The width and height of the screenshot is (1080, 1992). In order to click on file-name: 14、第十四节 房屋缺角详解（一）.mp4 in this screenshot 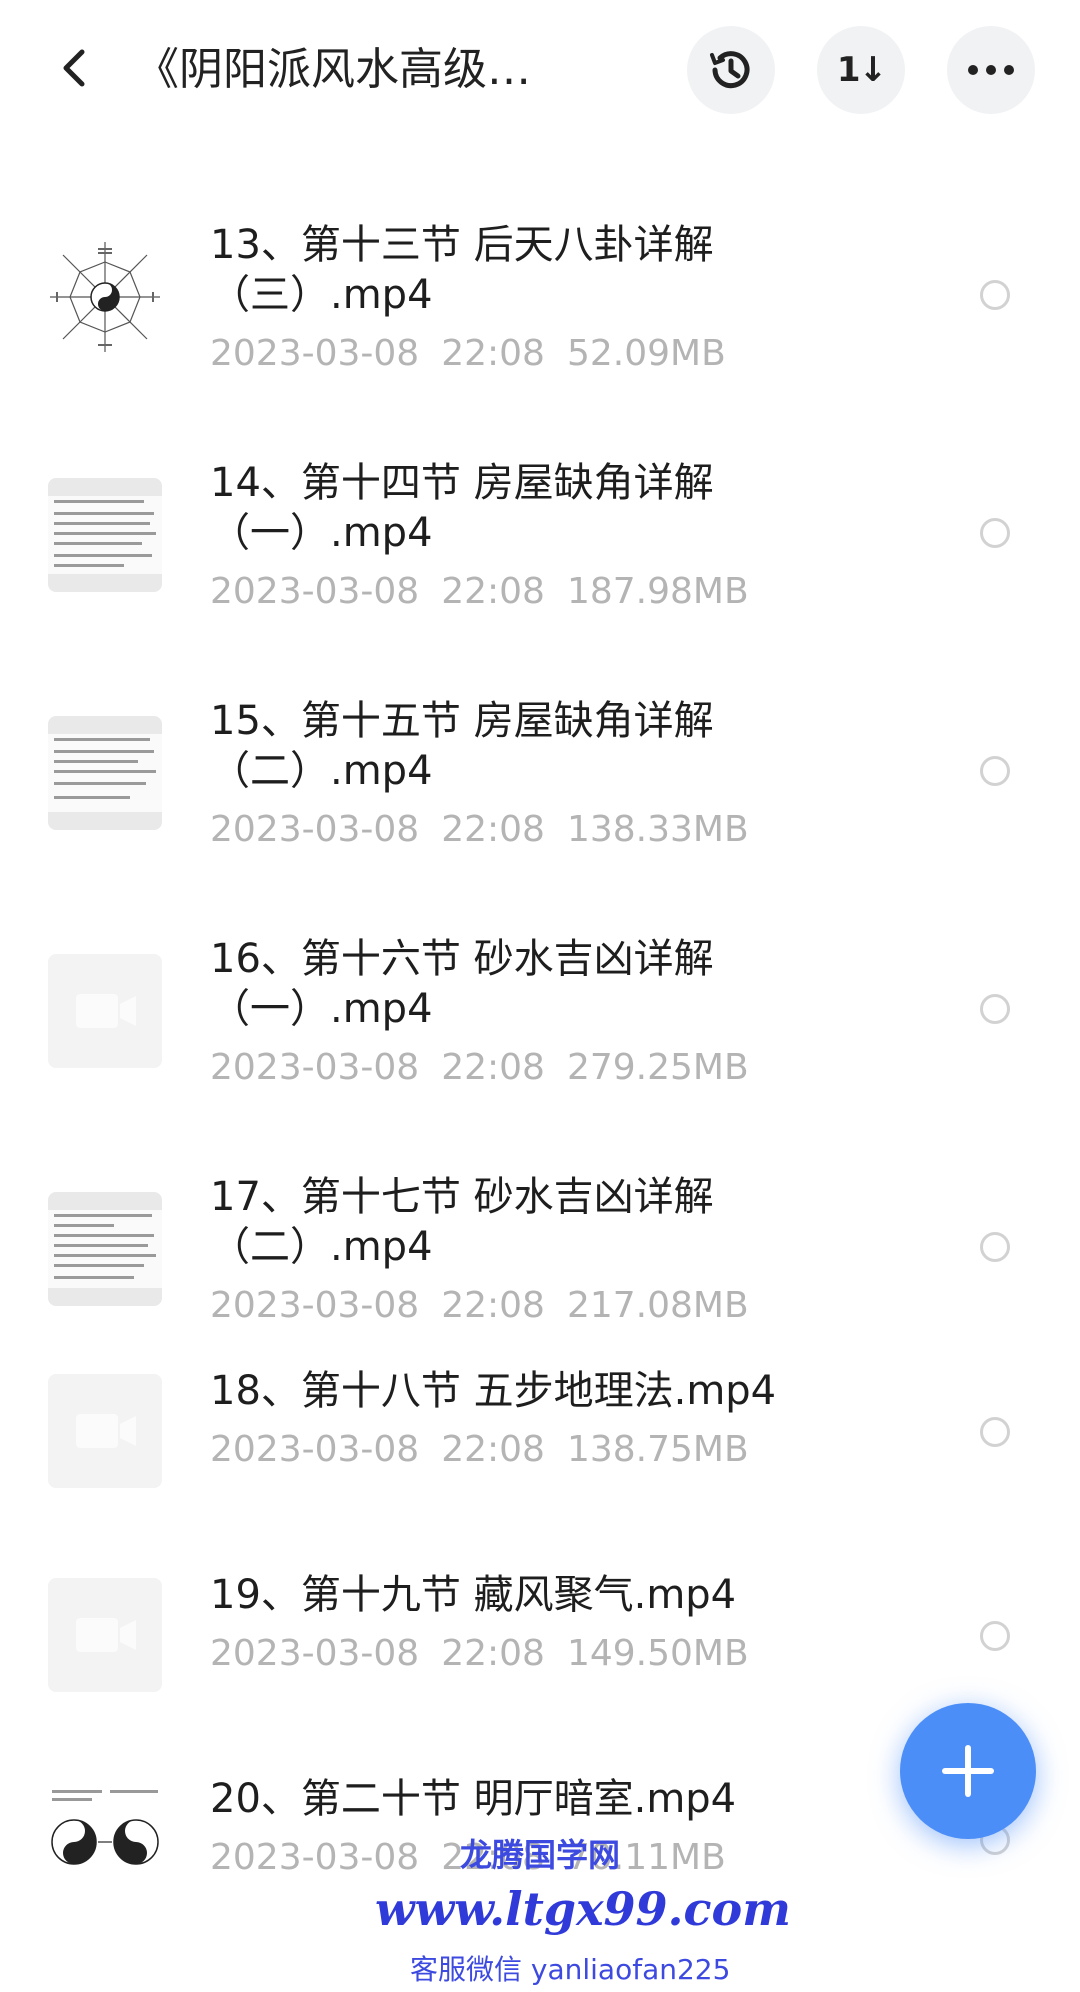, I will do `click(462, 508)`.